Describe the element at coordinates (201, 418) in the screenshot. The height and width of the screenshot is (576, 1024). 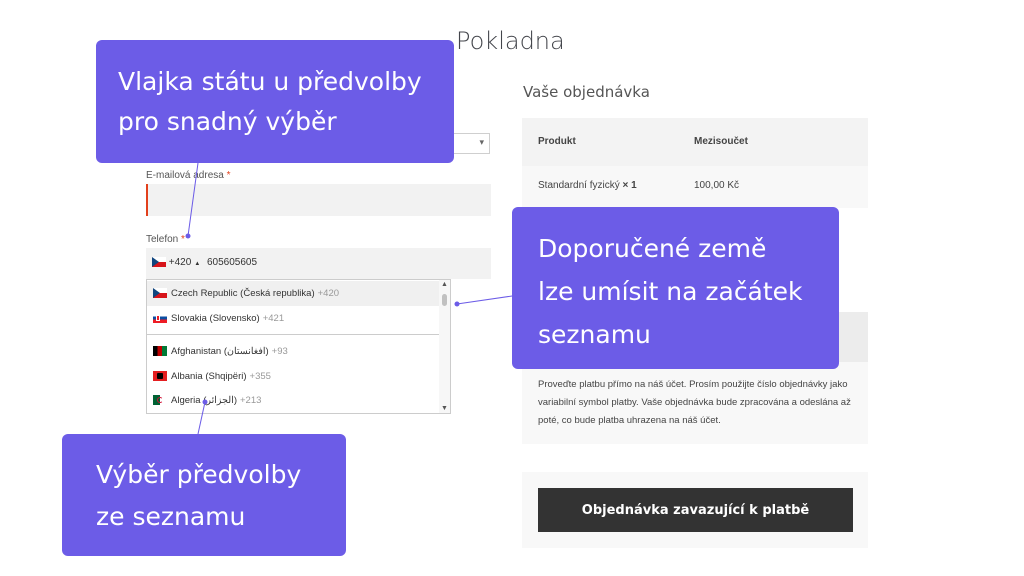
I see `connector-select` at that location.